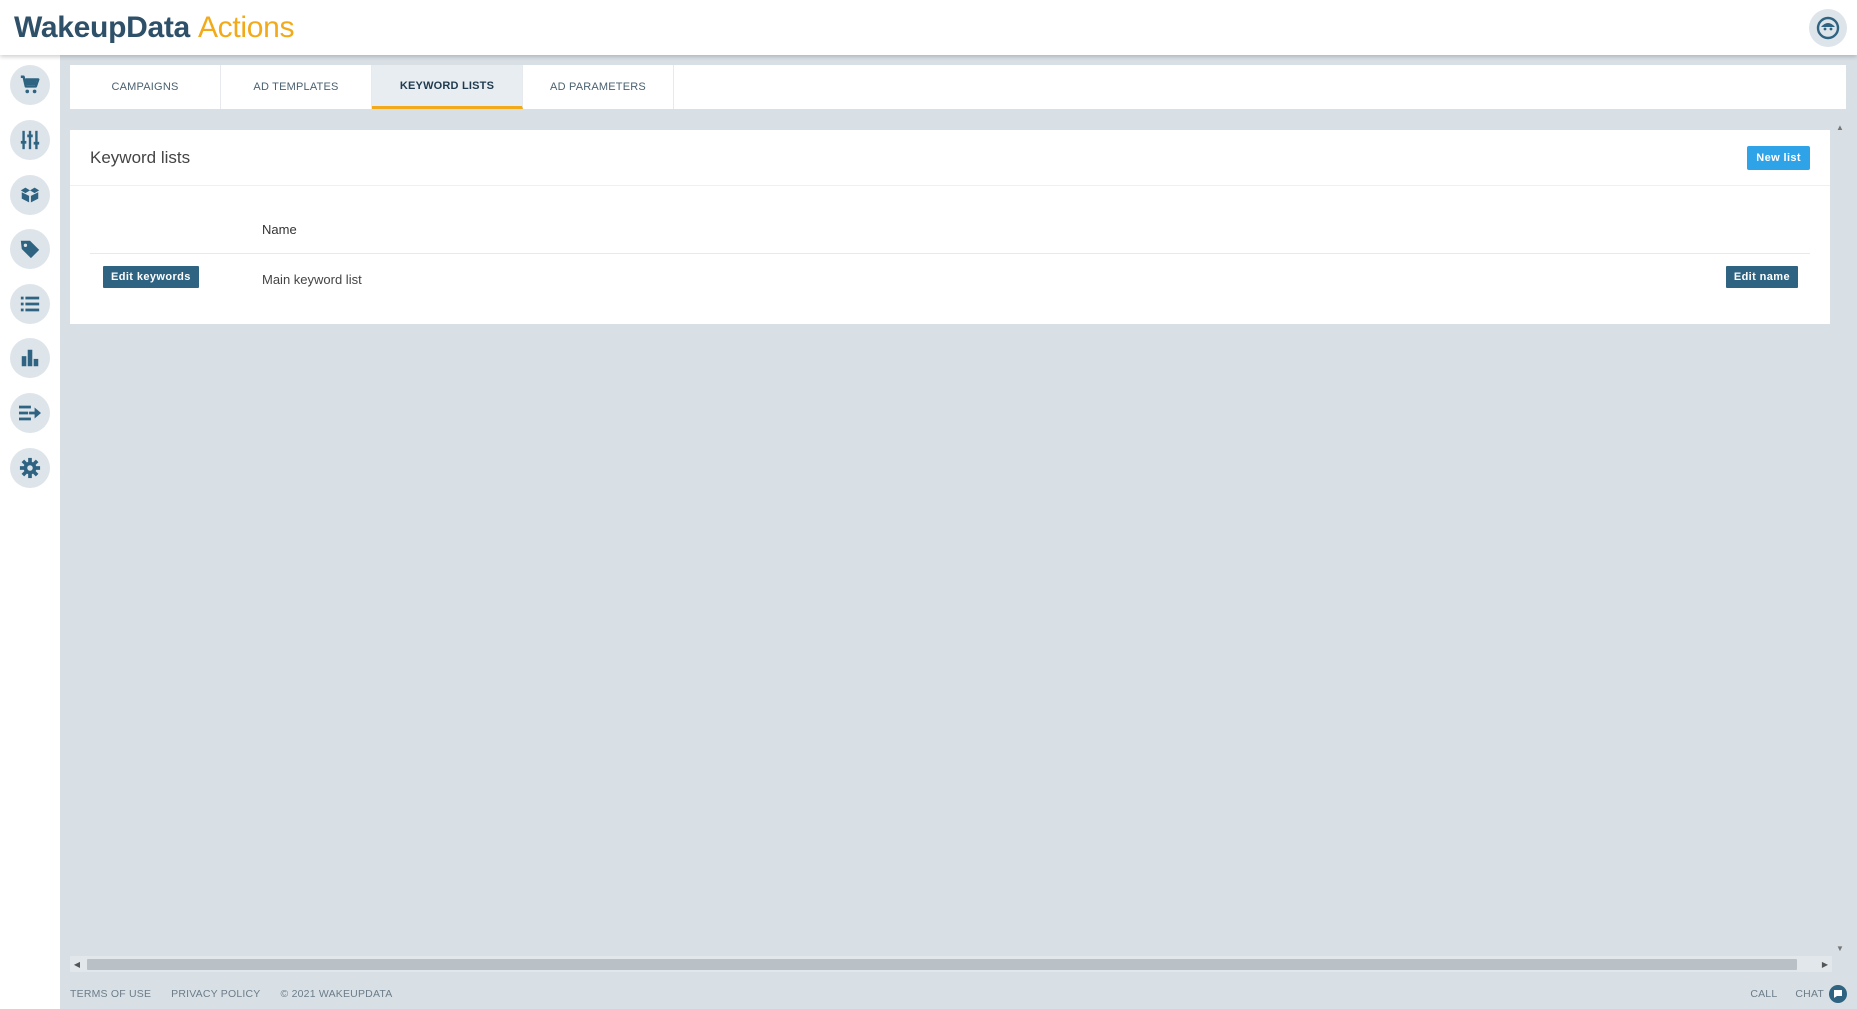 This screenshot has width=1857, height=1009. I want to click on new-list-button: New list, so click(1778, 157).